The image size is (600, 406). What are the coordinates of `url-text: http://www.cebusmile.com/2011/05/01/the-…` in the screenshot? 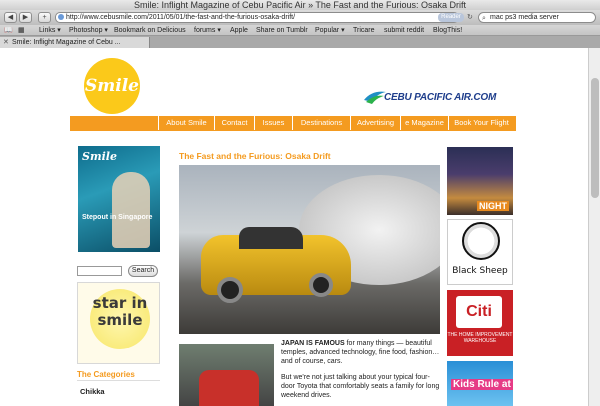 It's located at (181, 17).